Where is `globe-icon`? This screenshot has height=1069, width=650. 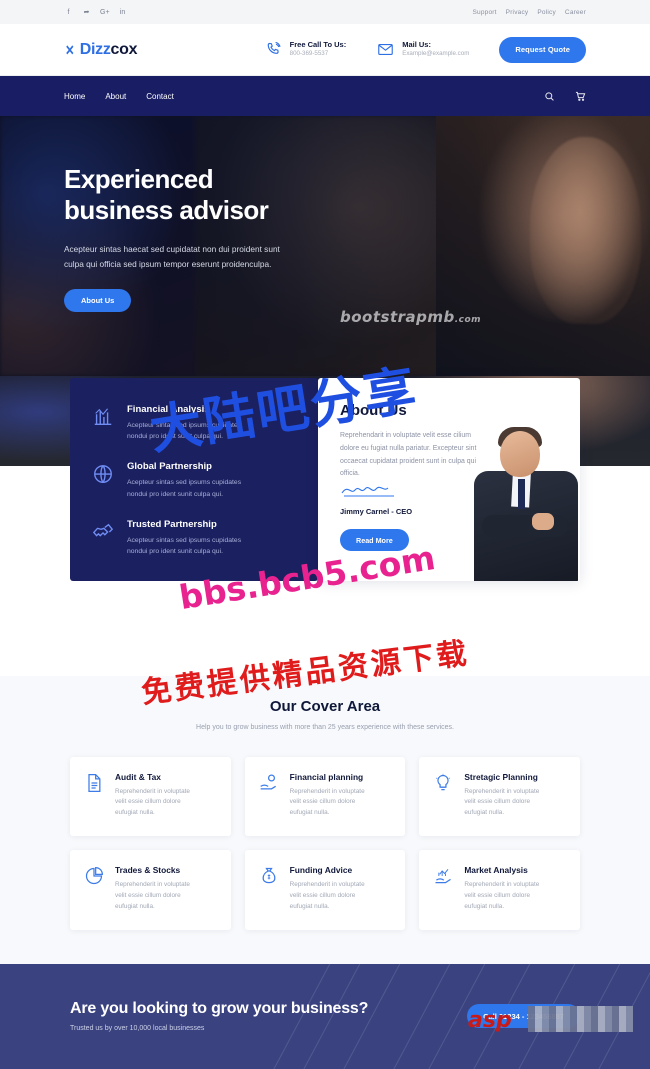 globe-icon is located at coordinates (103, 480).